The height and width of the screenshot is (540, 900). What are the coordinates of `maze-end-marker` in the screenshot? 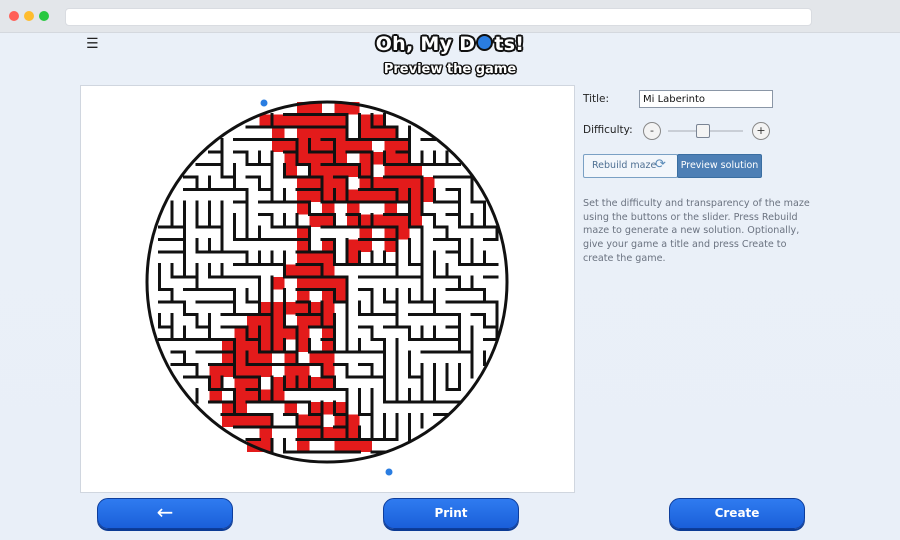 It's located at (389, 472).